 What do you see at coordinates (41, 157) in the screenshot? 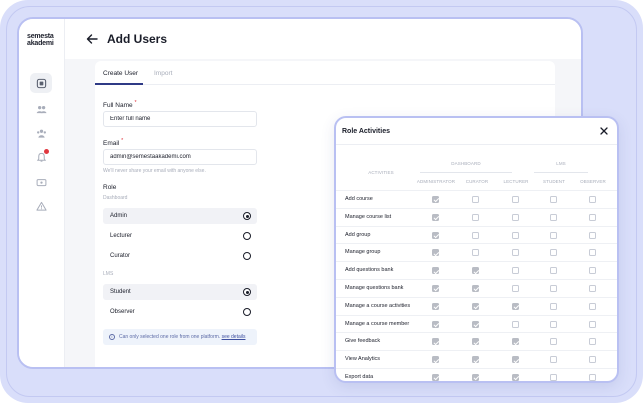
I see `sidebar-item-notifications` at bounding box center [41, 157].